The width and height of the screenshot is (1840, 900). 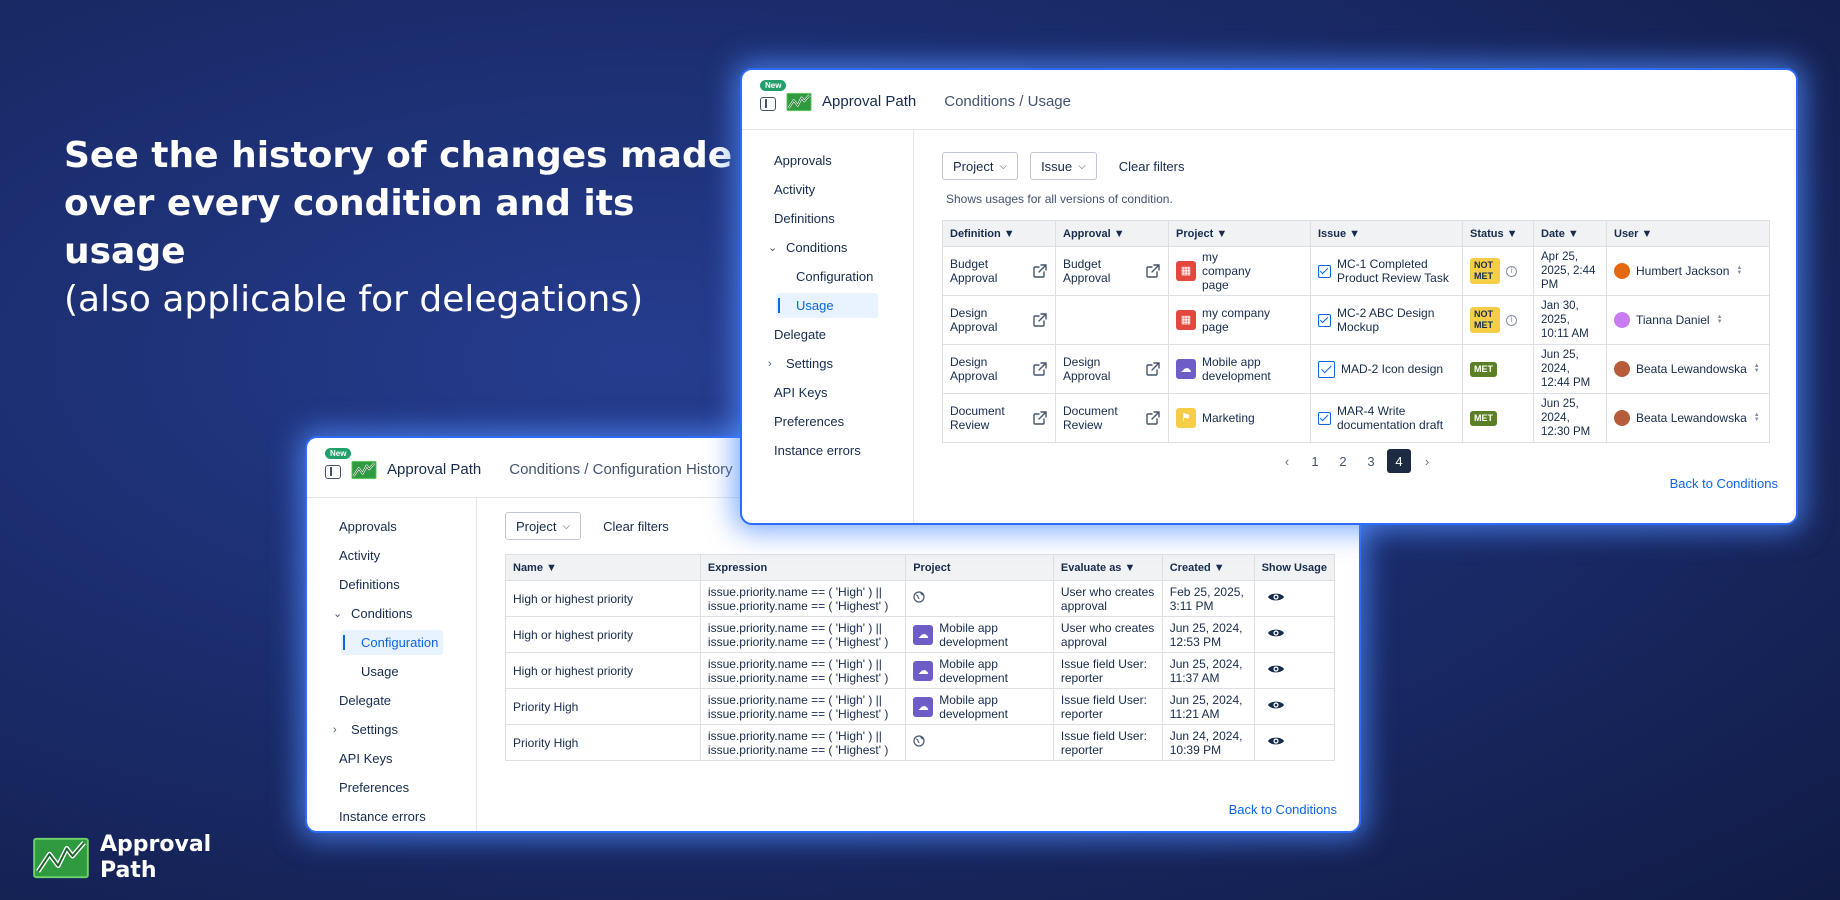 I want to click on page-3-button: 3, so click(x=1371, y=461).